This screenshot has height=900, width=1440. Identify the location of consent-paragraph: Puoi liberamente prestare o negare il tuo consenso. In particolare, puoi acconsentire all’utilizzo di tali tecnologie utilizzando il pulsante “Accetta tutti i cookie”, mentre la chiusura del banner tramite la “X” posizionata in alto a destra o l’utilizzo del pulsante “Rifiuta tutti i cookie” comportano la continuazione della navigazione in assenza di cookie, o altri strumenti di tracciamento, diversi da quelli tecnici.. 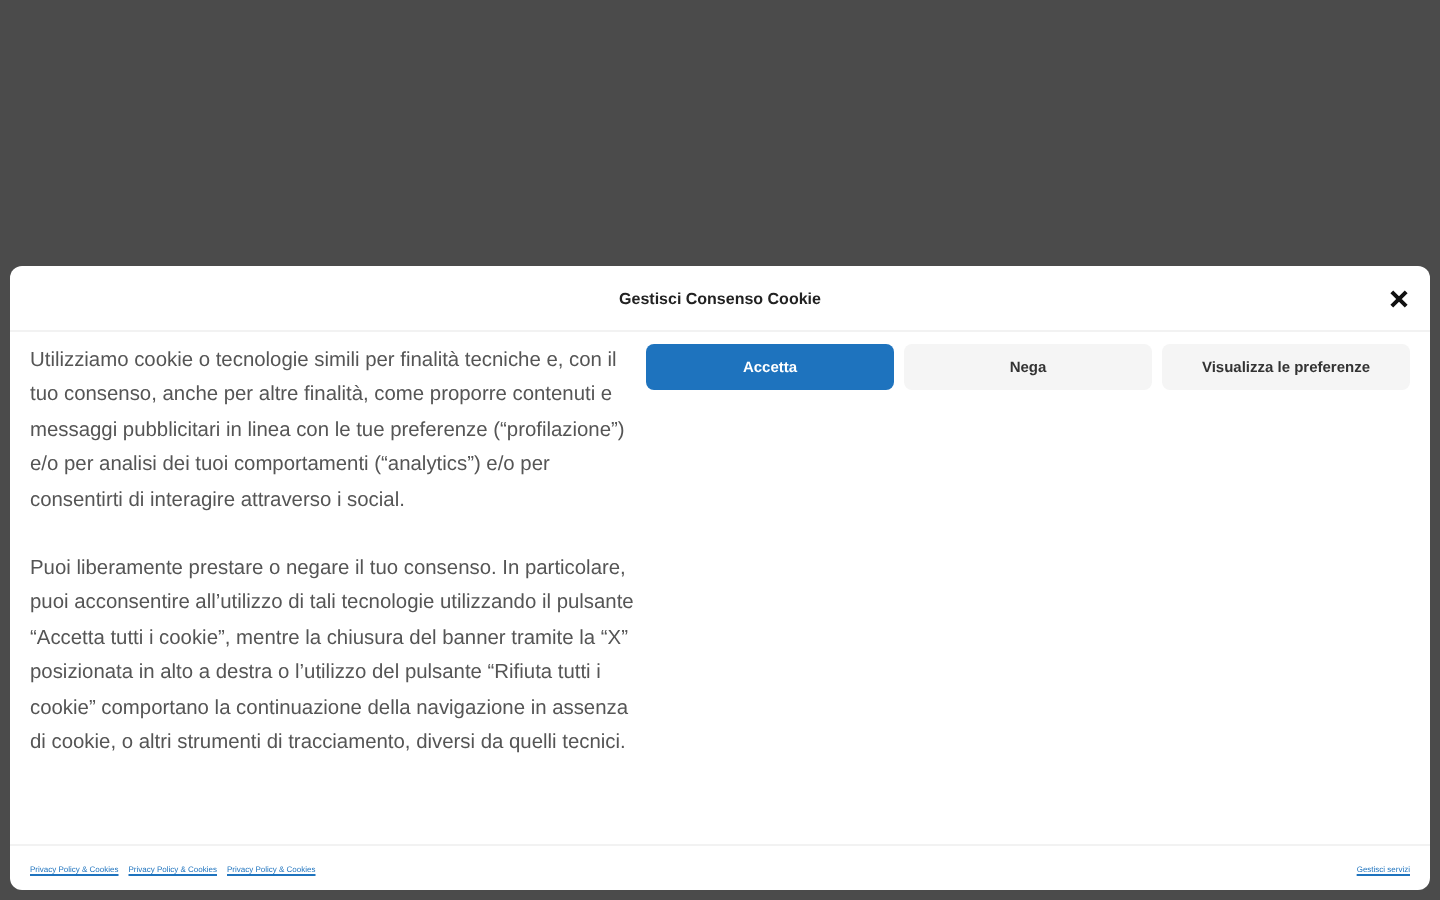
(332, 657).